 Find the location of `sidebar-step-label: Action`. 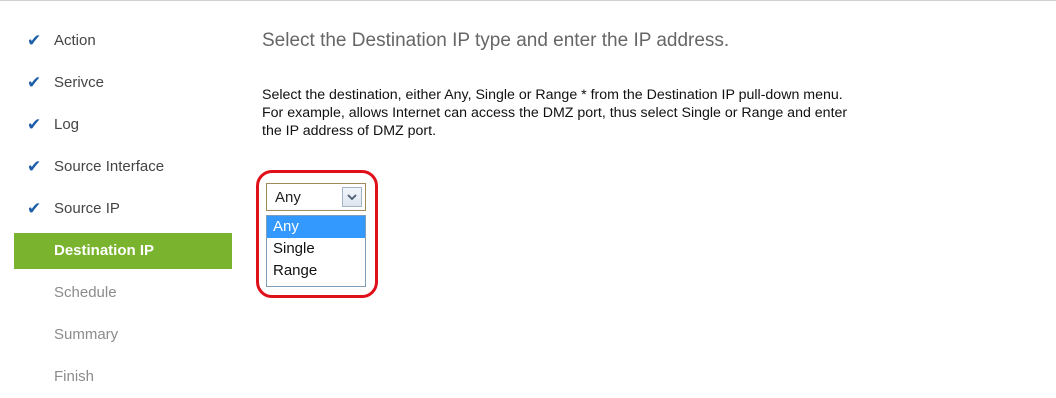

sidebar-step-label: Action is located at coordinates (75, 40).